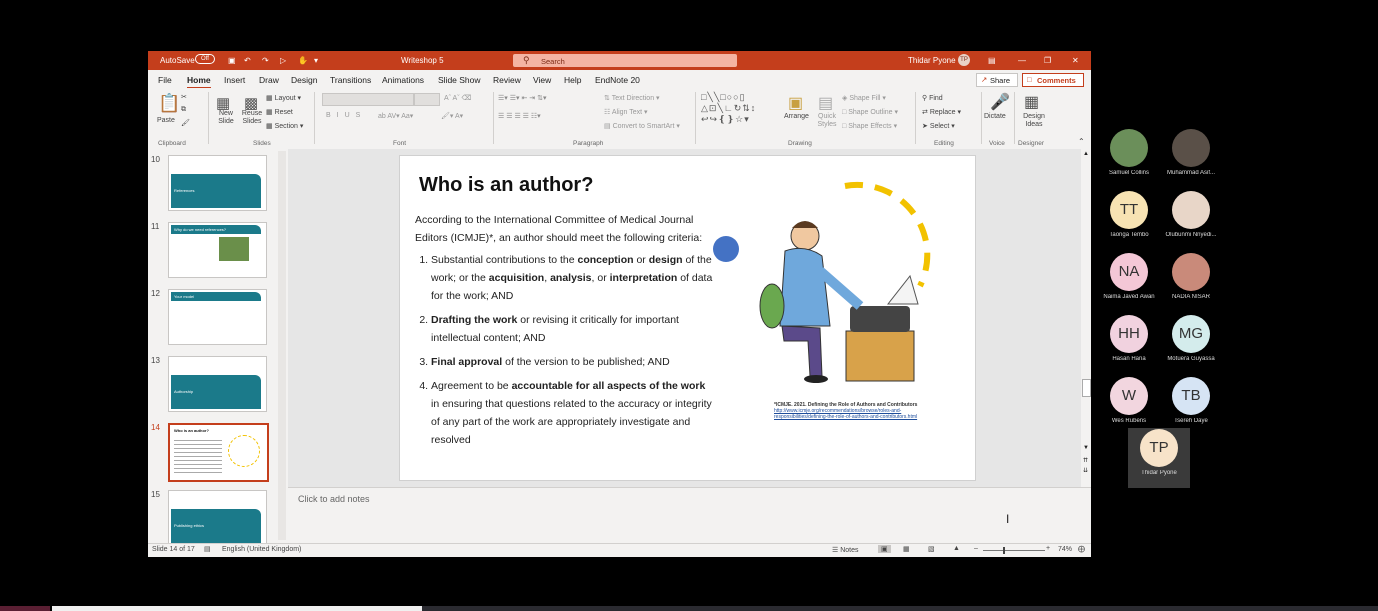  I want to click on text-direction-button: ⇅ Text Direction ▾, so click(632, 98).